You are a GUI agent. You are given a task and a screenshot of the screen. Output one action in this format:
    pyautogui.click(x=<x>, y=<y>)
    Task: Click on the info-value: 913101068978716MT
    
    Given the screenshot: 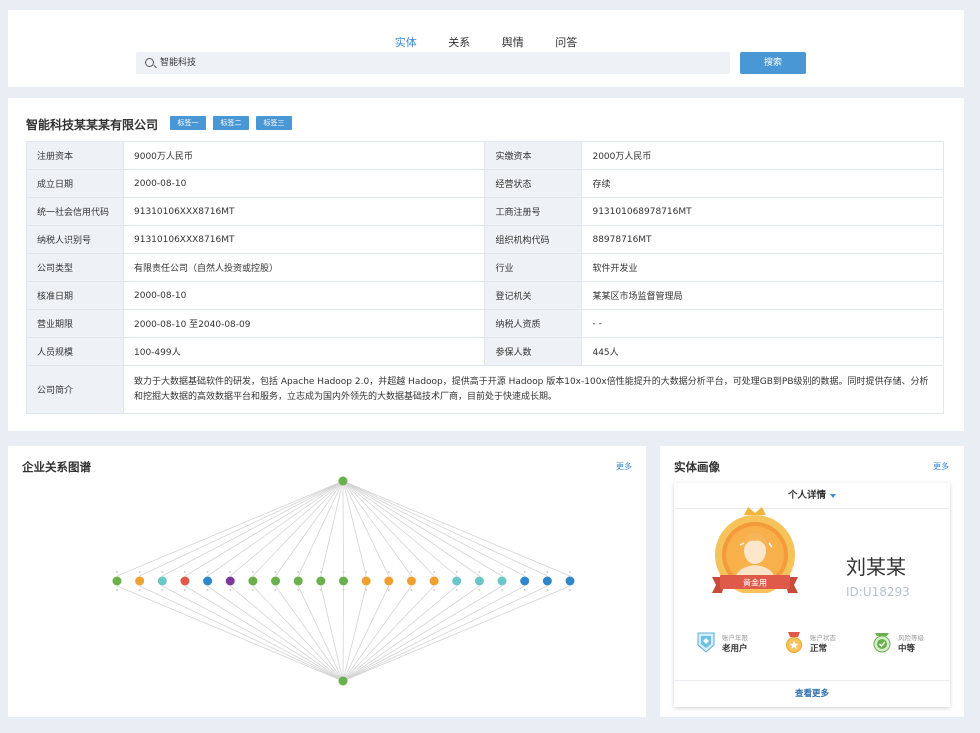 What is the action you would take?
    pyautogui.click(x=762, y=211)
    